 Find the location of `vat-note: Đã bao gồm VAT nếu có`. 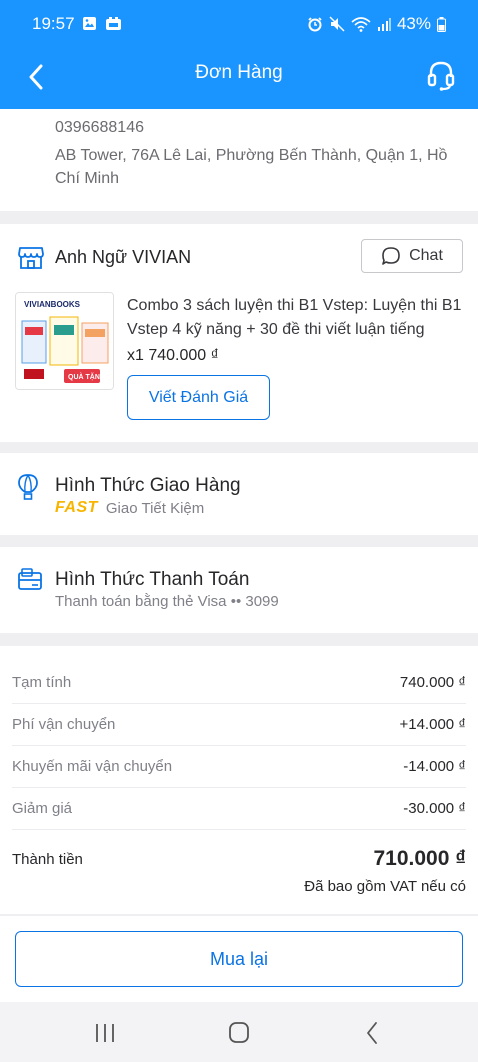

vat-note: Đã bao gồm VAT nếu có is located at coordinates (385, 886).